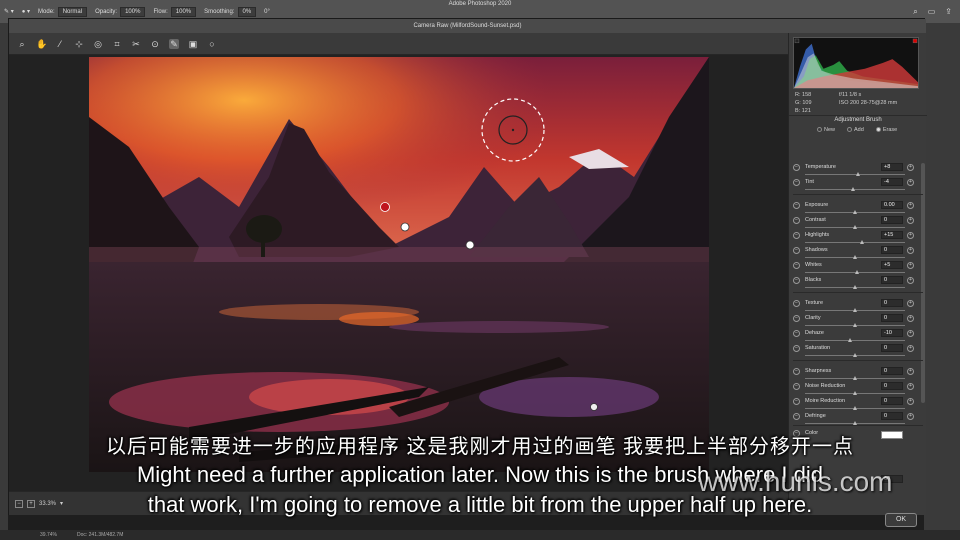 This screenshot has height=540, width=960. Describe the element at coordinates (948, 12) in the screenshot. I see `share-icon: ⇪` at that location.